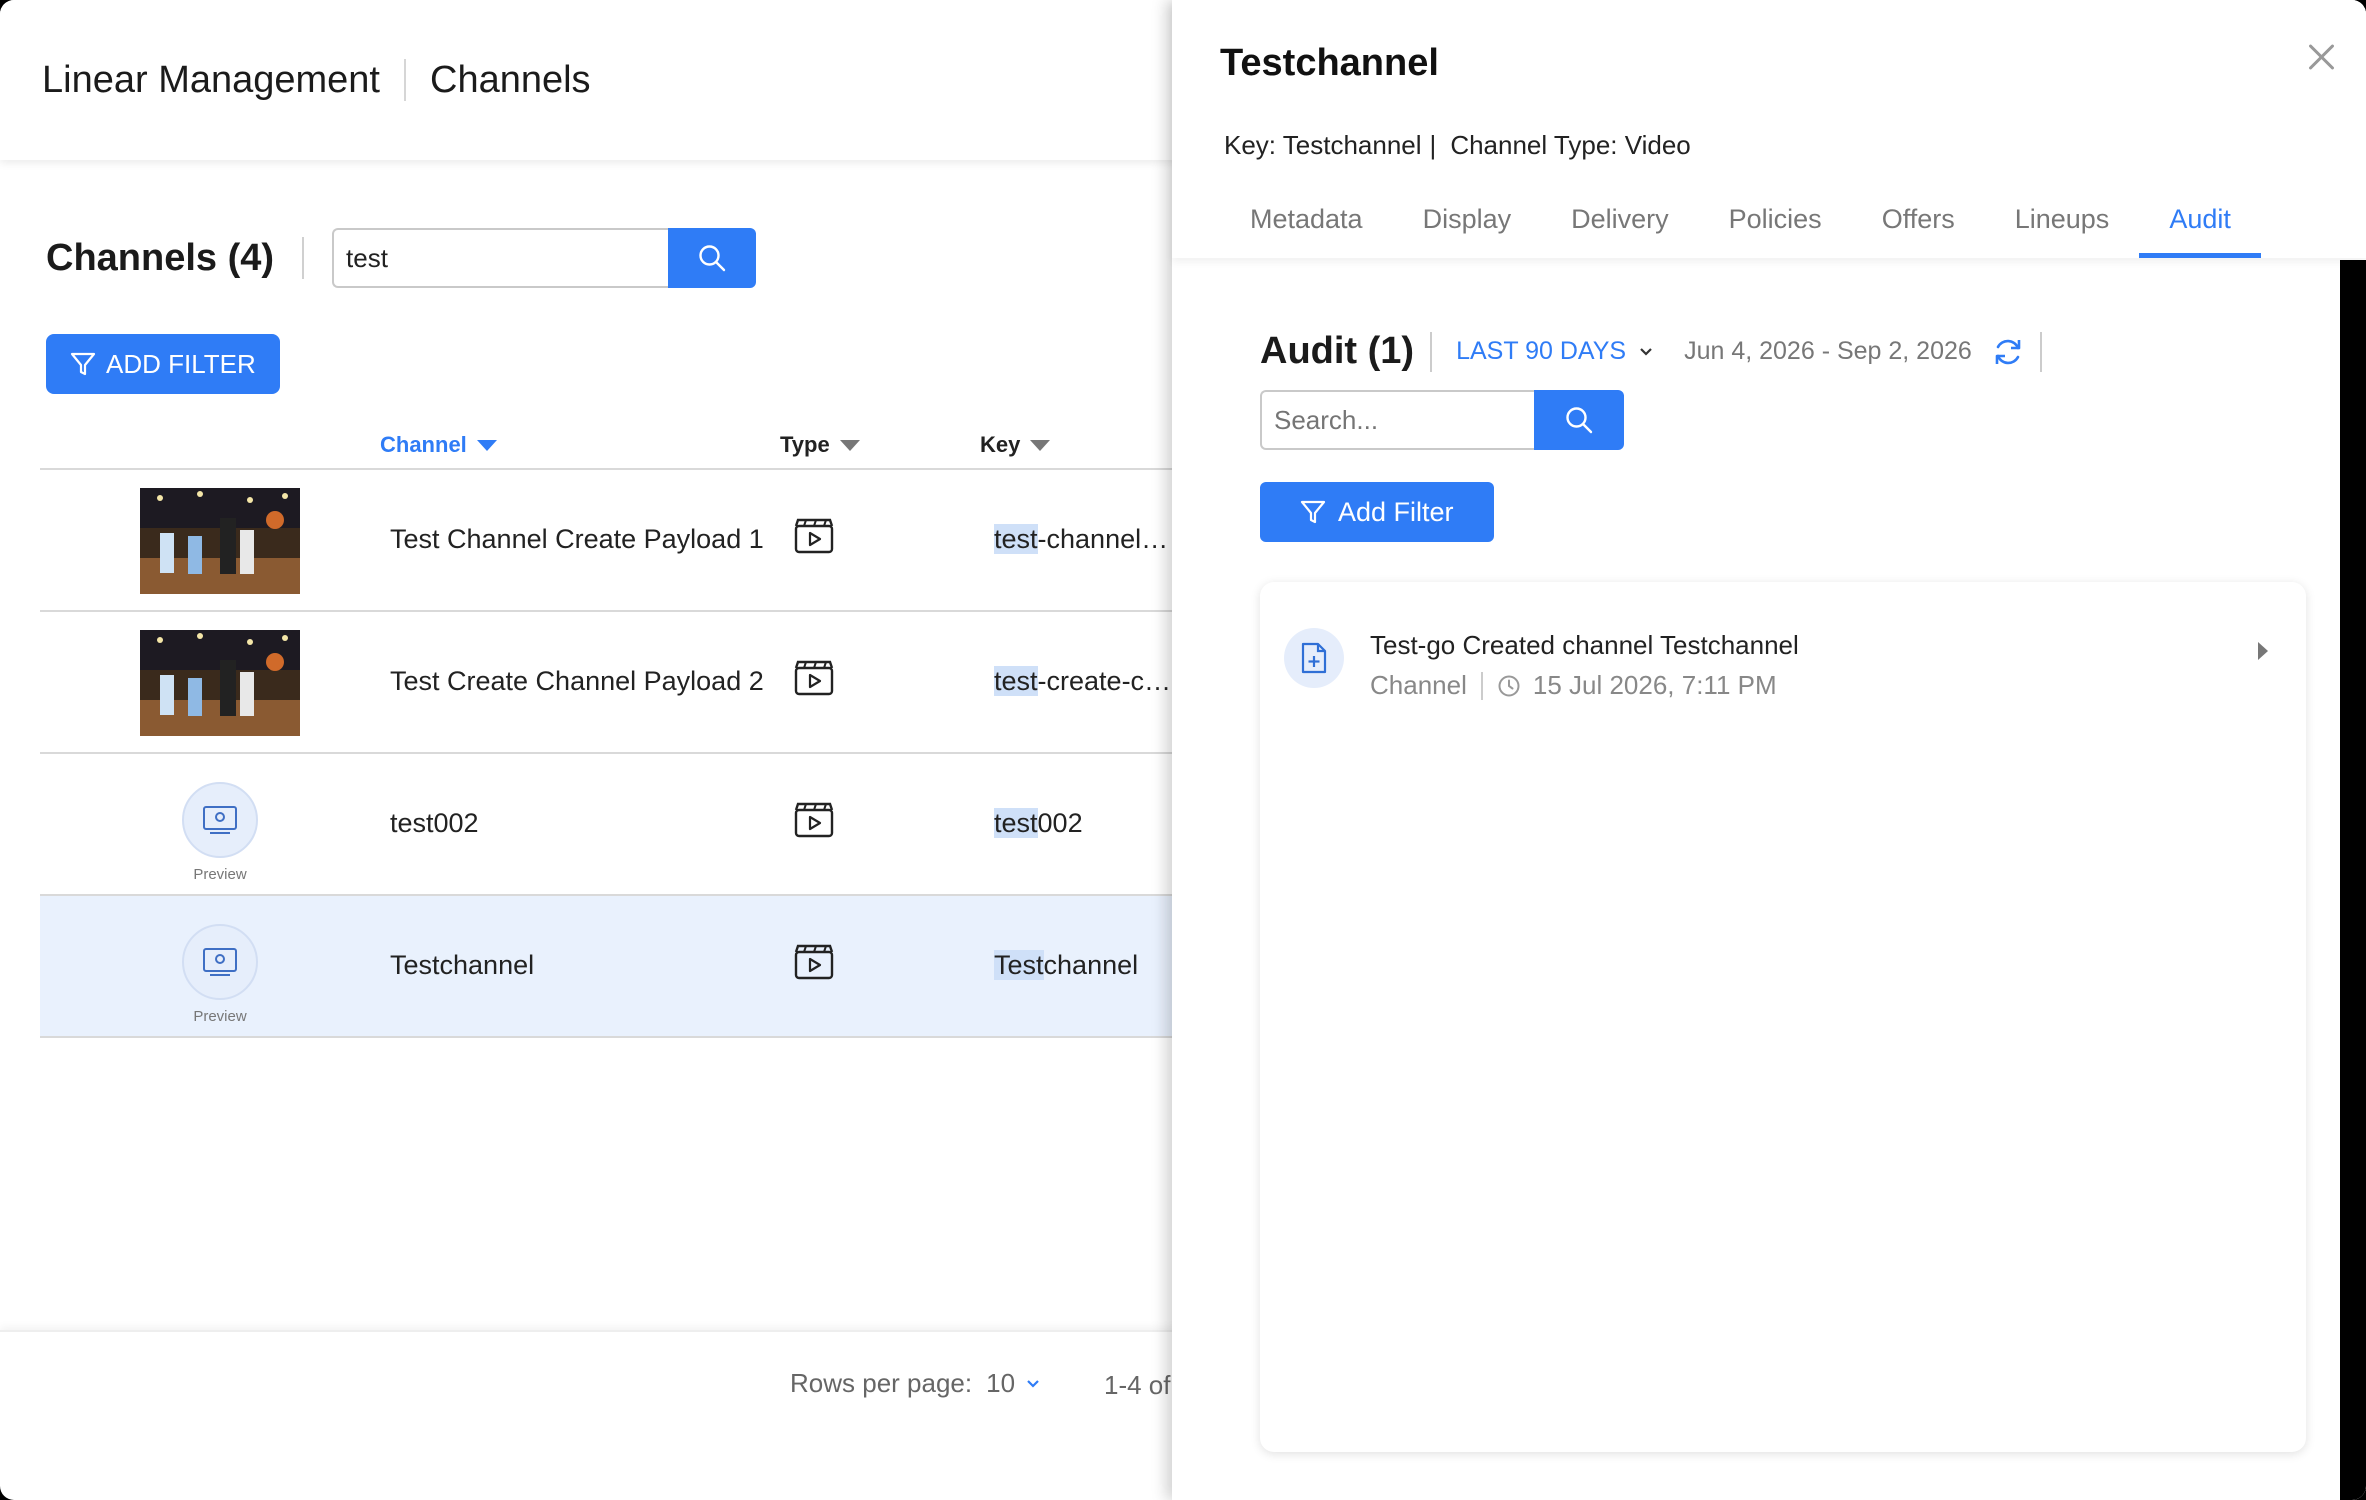  What do you see at coordinates (1337, 351) in the screenshot?
I see `audit-title: Audit (1)` at bounding box center [1337, 351].